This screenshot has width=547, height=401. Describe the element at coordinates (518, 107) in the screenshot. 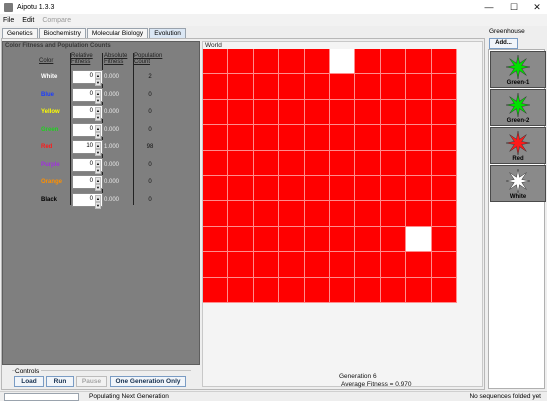

I see `greenhouse-item-green-2: Green-2` at that location.